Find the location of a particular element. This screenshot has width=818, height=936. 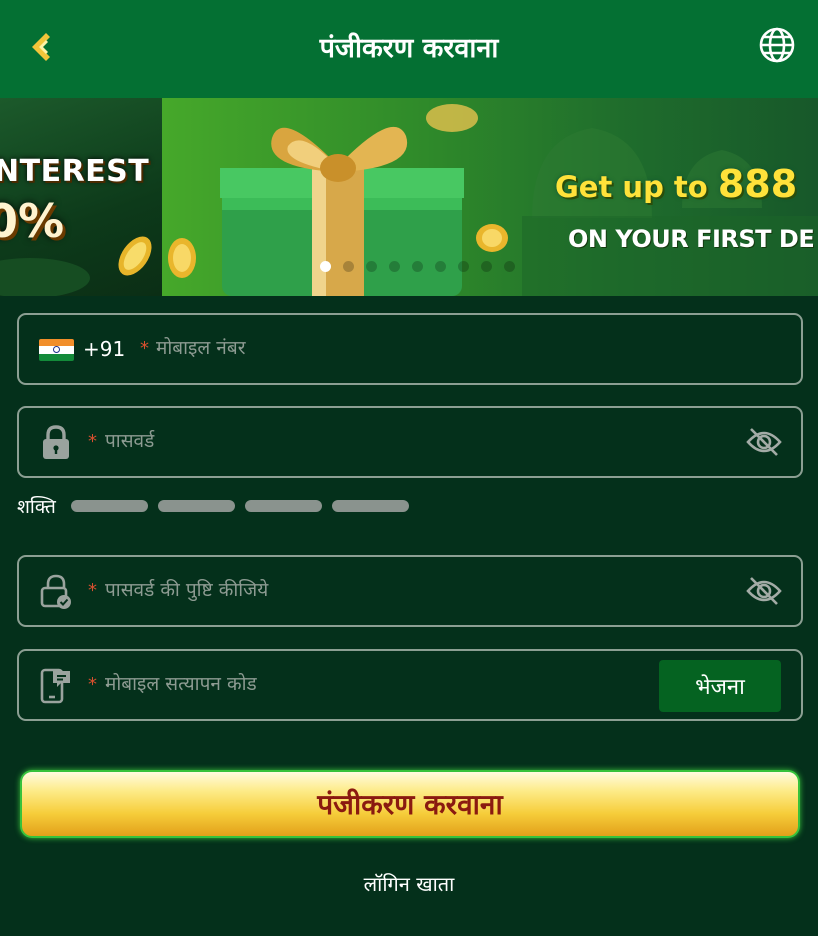

password-strength-meter: शक्ति is located at coordinates (227, 505).